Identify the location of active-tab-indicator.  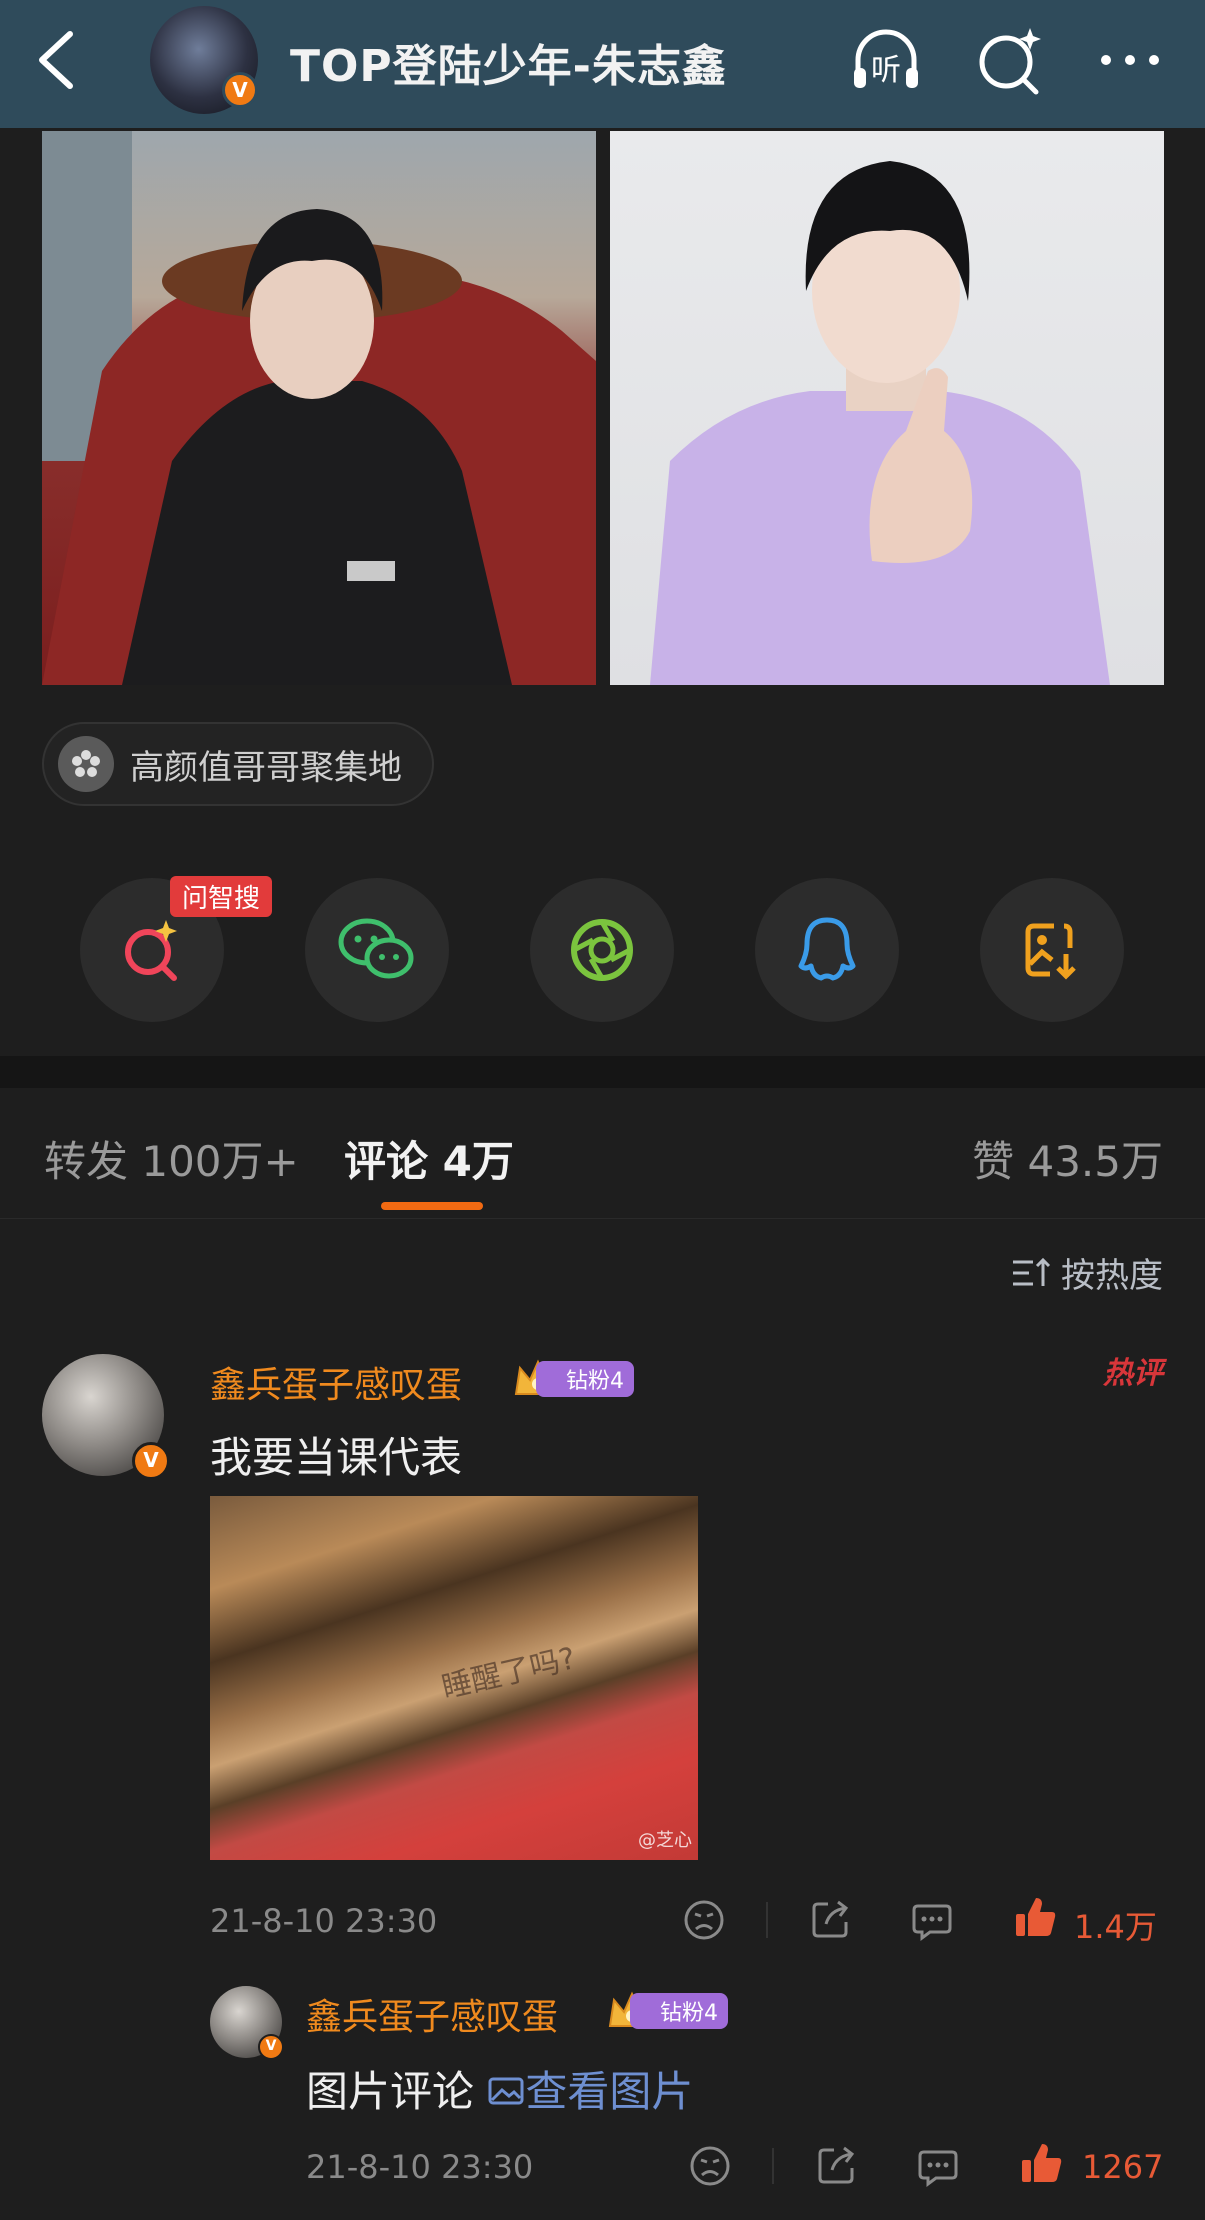
(432, 1206).